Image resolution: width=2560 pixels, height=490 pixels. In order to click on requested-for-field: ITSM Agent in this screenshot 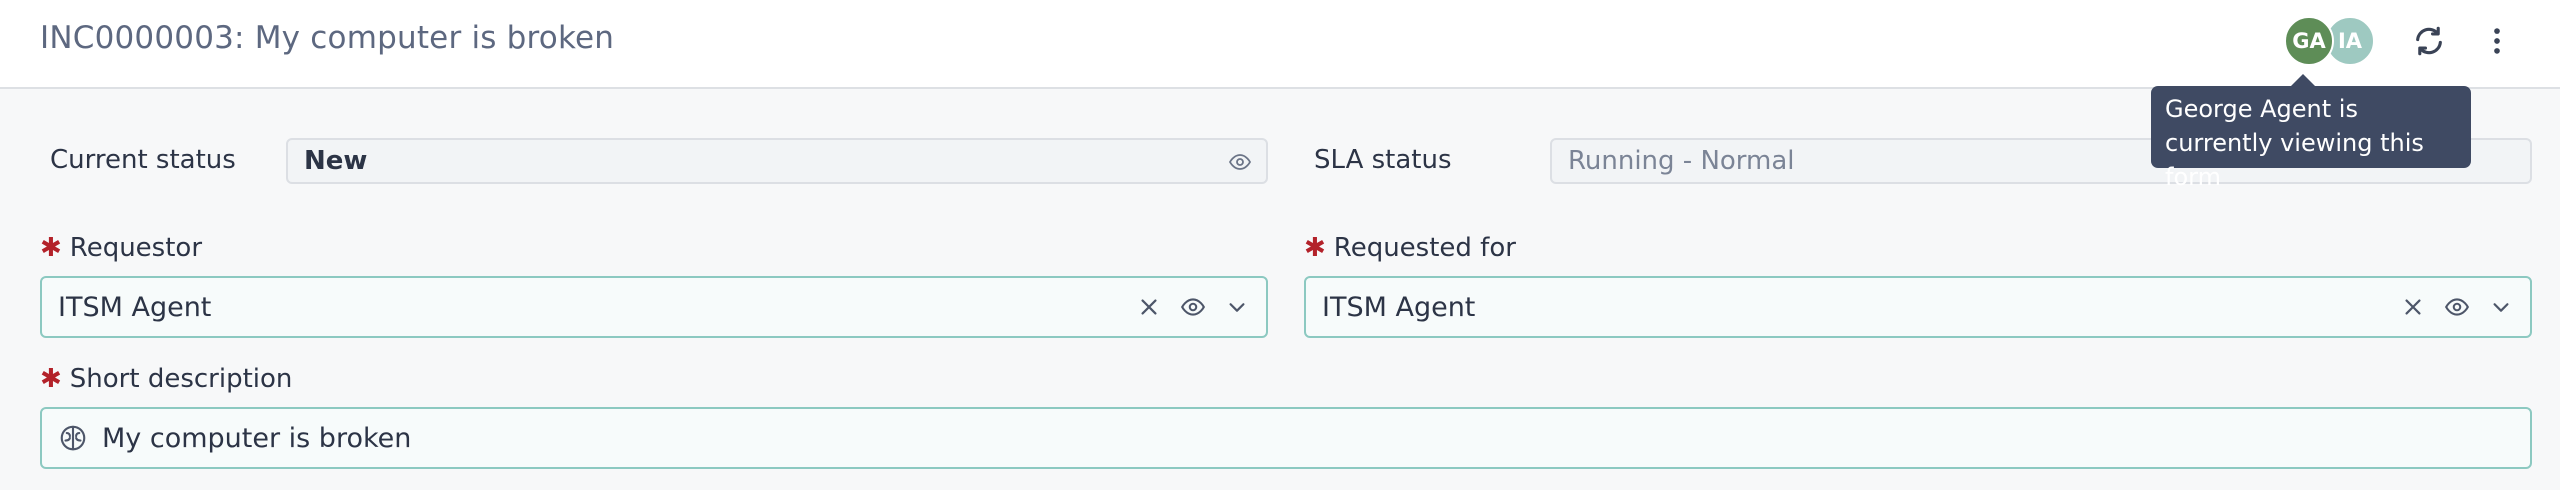, I will do `click(1918, 307)`.